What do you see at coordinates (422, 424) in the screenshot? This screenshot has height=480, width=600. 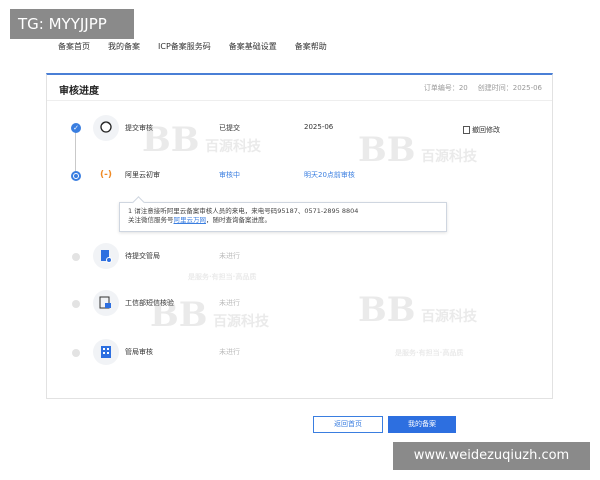 I see `my-filing-button: 我的备案` at bounding box center [422, 424].